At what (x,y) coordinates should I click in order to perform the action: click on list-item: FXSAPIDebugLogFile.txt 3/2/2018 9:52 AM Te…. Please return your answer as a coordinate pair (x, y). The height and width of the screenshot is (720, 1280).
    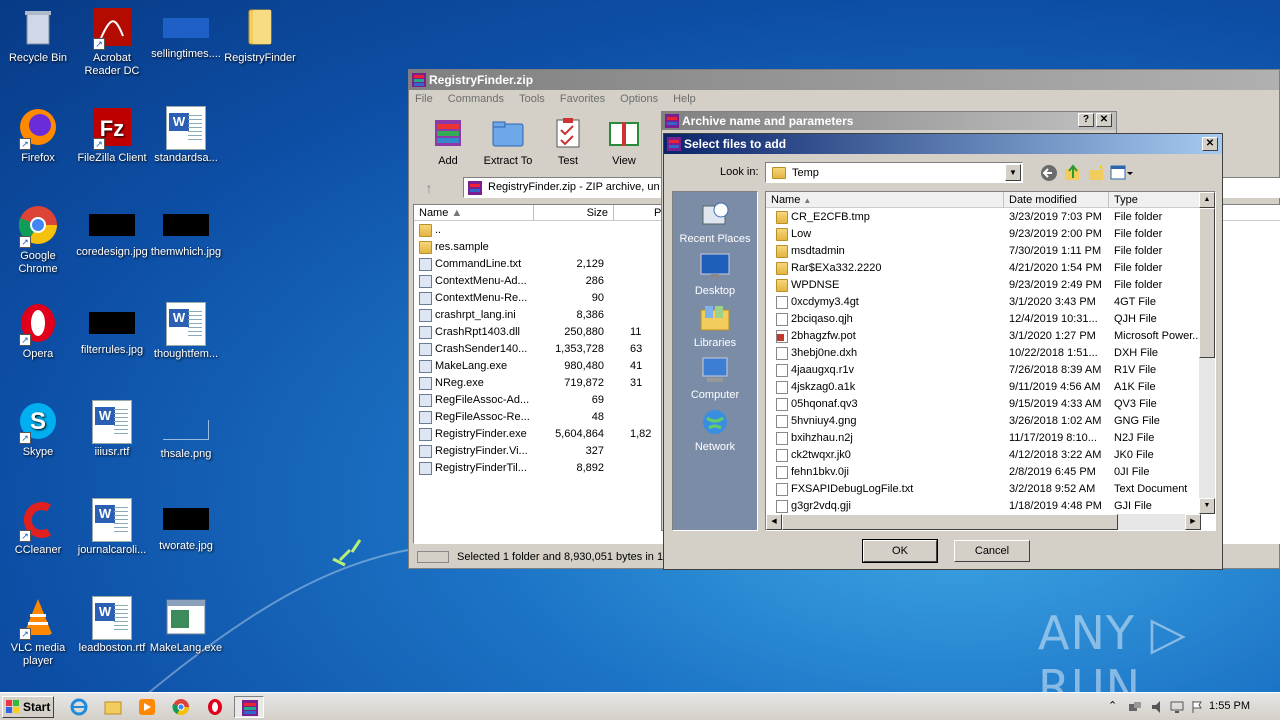
    Looking at the image, I should click on (983, 489).